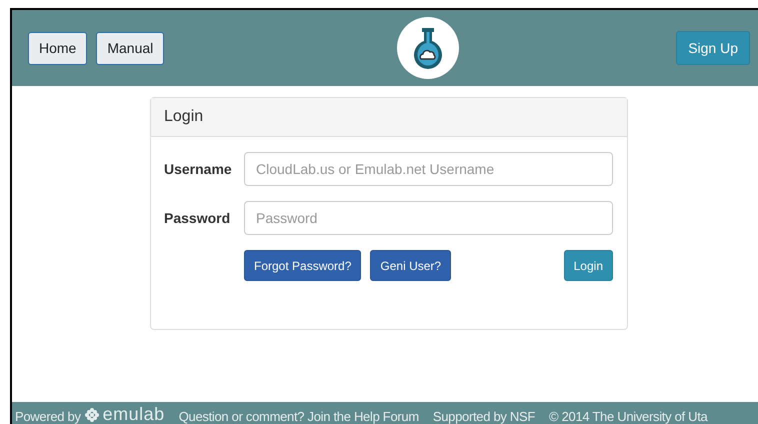 This screenshot has width=758, height=424. Describe the element at coordinates (58, 48) in the screenshot. I see `nav-button: Home` at that location.